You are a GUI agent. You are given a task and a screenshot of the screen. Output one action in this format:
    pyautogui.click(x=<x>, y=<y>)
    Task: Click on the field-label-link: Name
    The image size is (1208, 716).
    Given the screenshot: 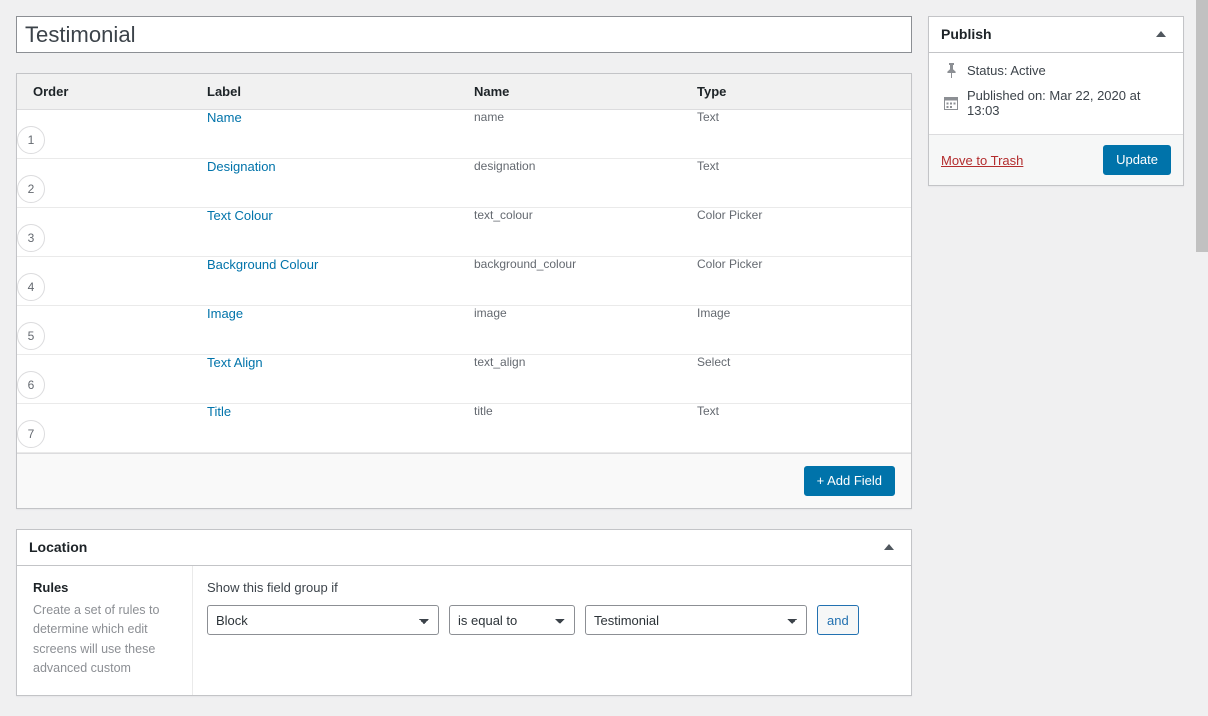 What is the action you would take?
    pyautogui.click(x=224, y=117)
    